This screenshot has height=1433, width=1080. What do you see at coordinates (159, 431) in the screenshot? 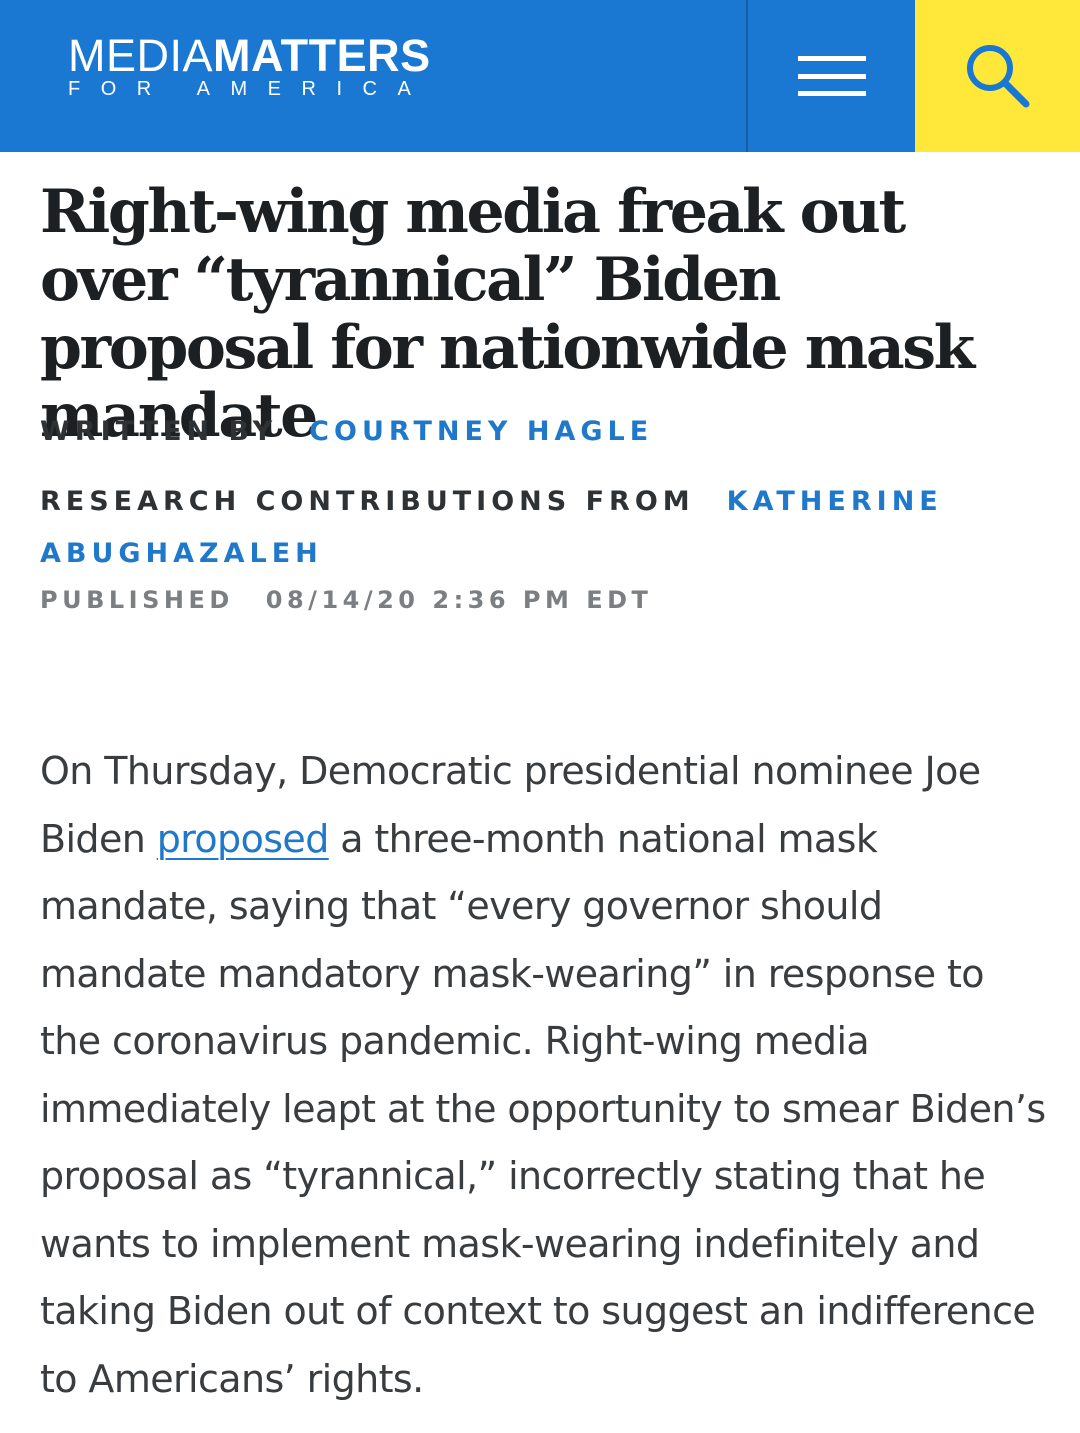
I see `written-by-label: WRITTEN BY` at bounding box center [159, 431].